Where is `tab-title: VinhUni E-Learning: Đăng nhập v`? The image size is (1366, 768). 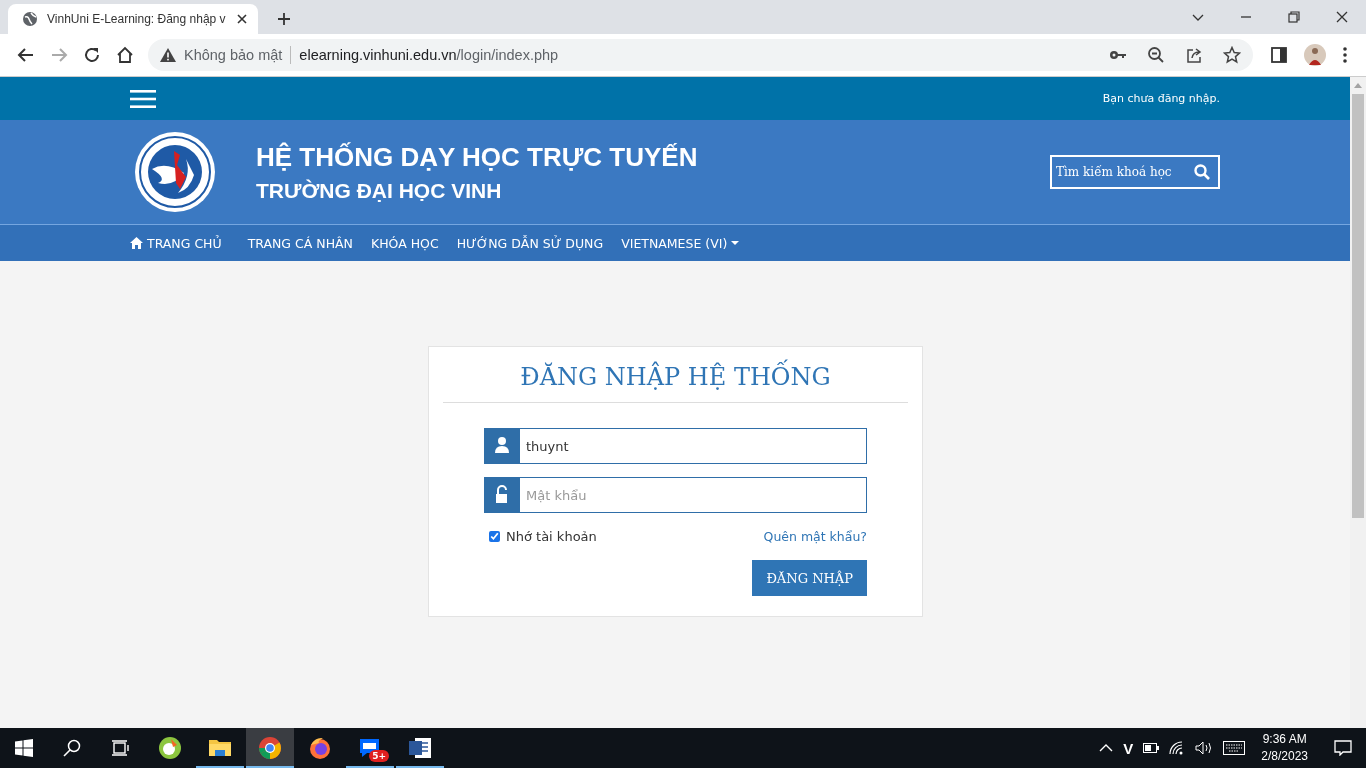 tab-title: VinhUni E-Learning: Đăng nhập v is located at coordinates (136, 19).